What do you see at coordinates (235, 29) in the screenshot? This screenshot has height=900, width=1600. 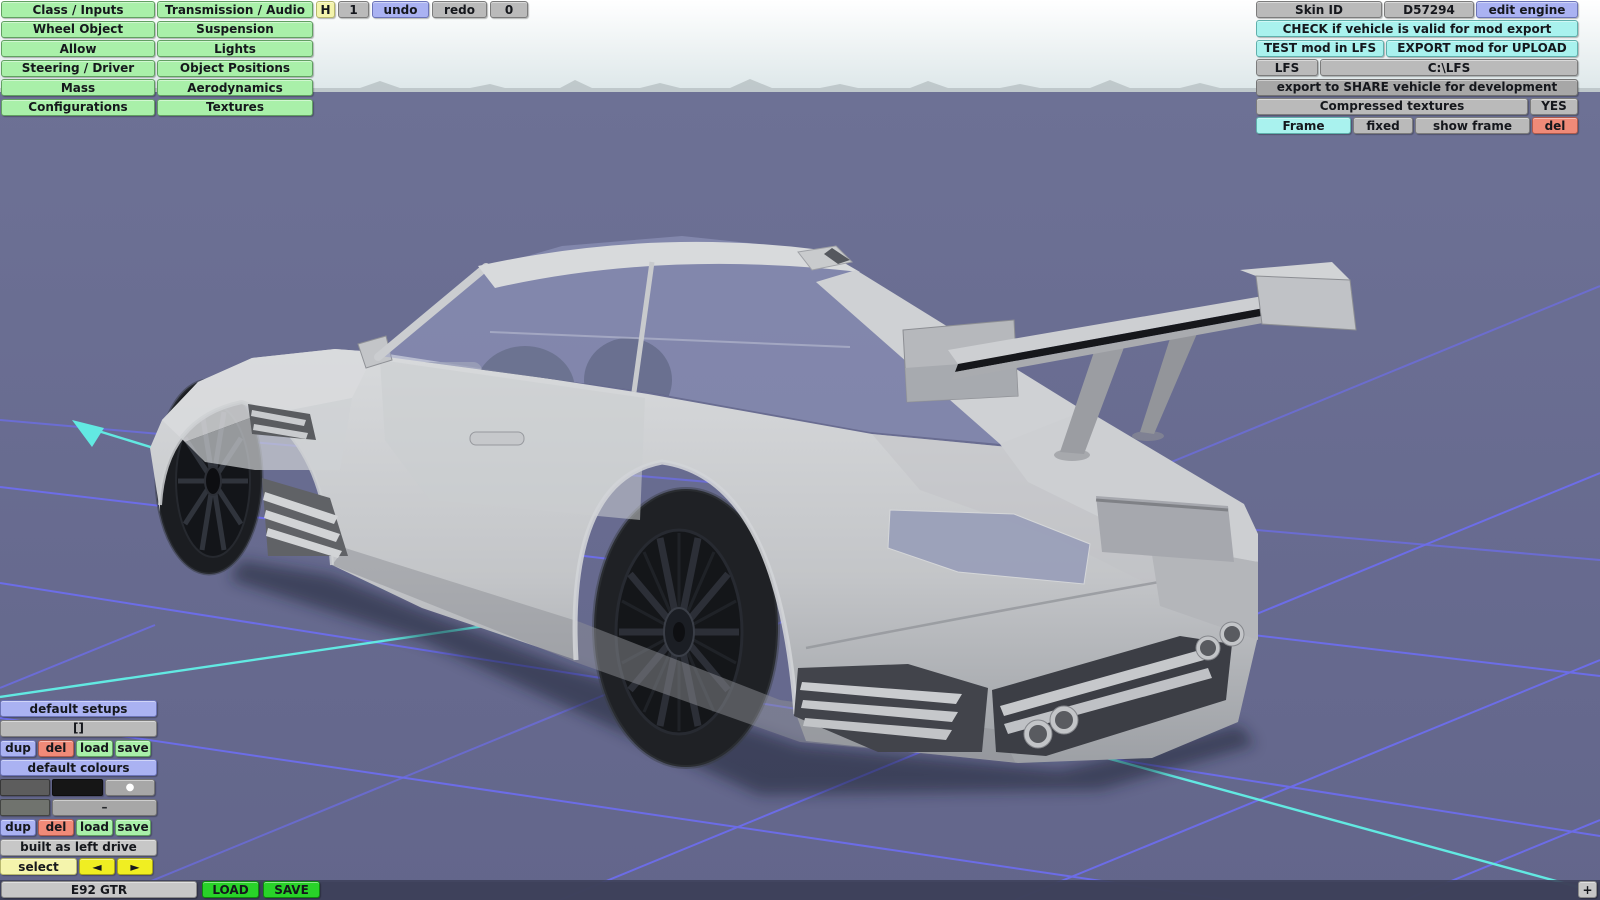 I see `menu-item-suspension: Suspension` at bounding box center [235, 29].